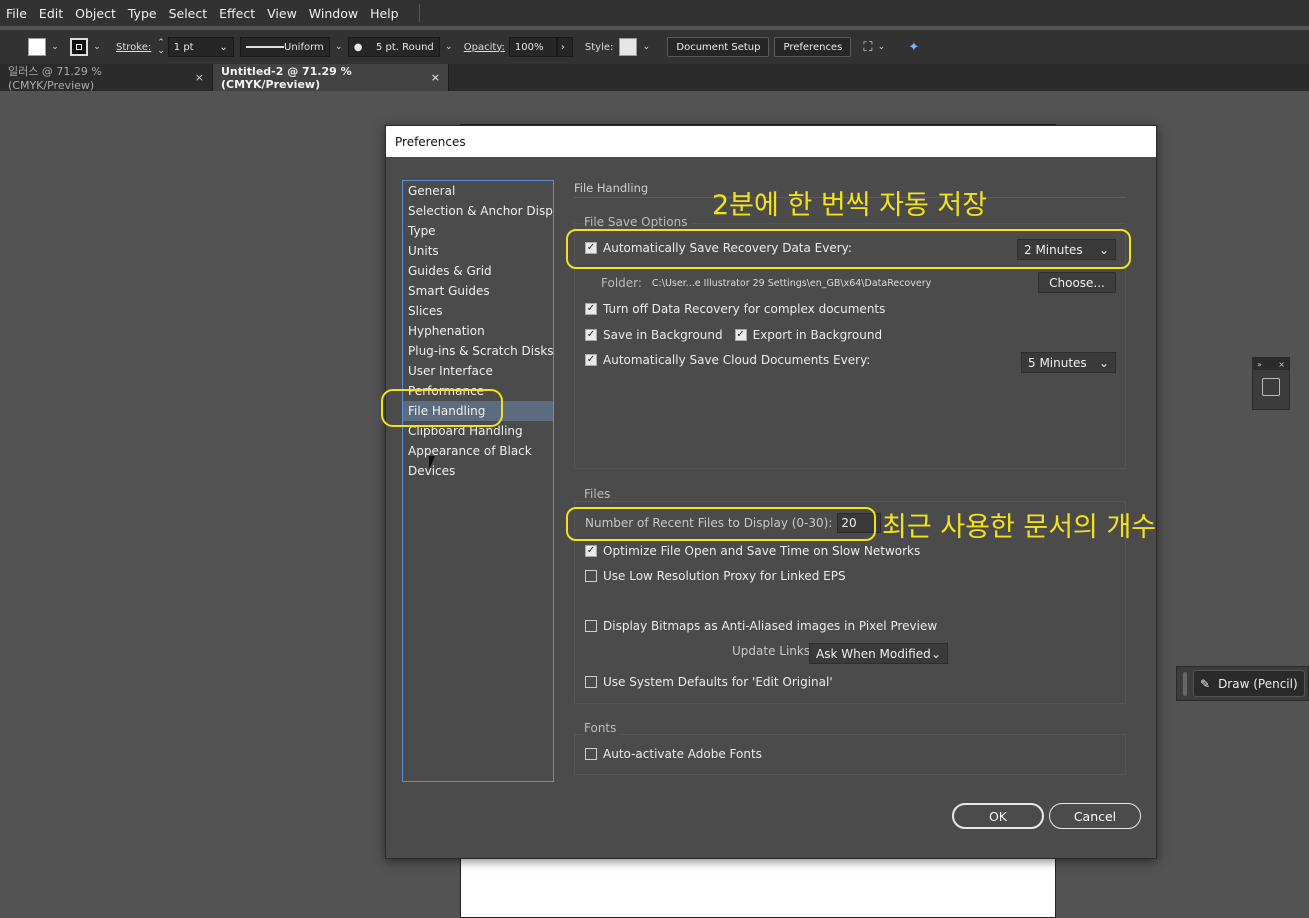  I want to click on optimize-checkbox: ✓, so click(591, 551).